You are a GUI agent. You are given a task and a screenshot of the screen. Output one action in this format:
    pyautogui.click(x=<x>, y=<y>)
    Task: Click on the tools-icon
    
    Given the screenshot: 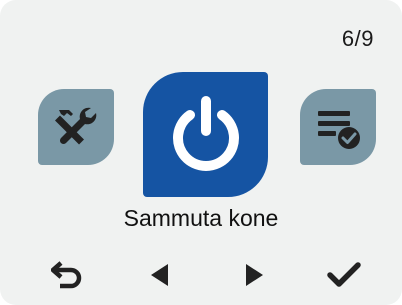 What is the action you would take?
    pyautogui.click(x=76, y=126)
    